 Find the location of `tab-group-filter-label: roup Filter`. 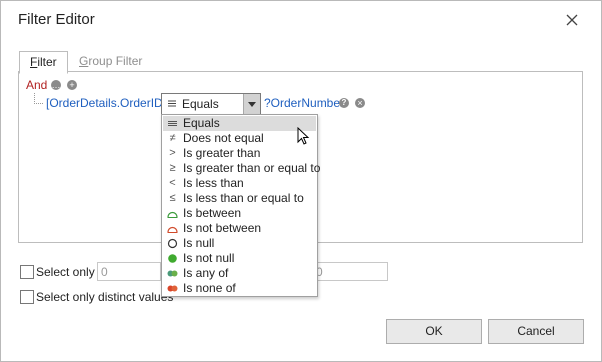

tab-group-filter-label: roup Filter is located at coordinates (115, 61).